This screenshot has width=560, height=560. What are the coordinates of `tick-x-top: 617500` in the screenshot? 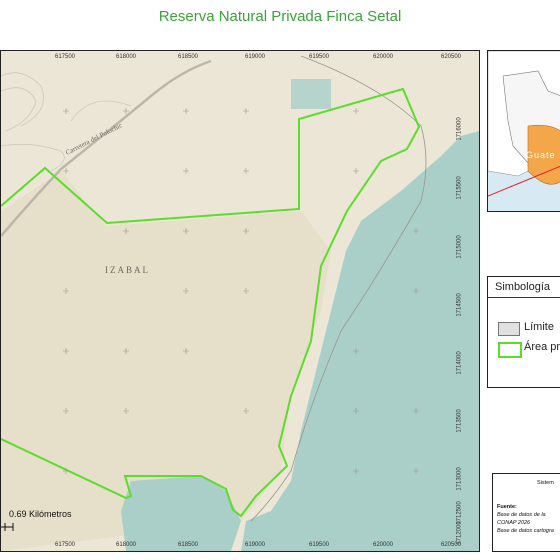 It's located at (65, 57).